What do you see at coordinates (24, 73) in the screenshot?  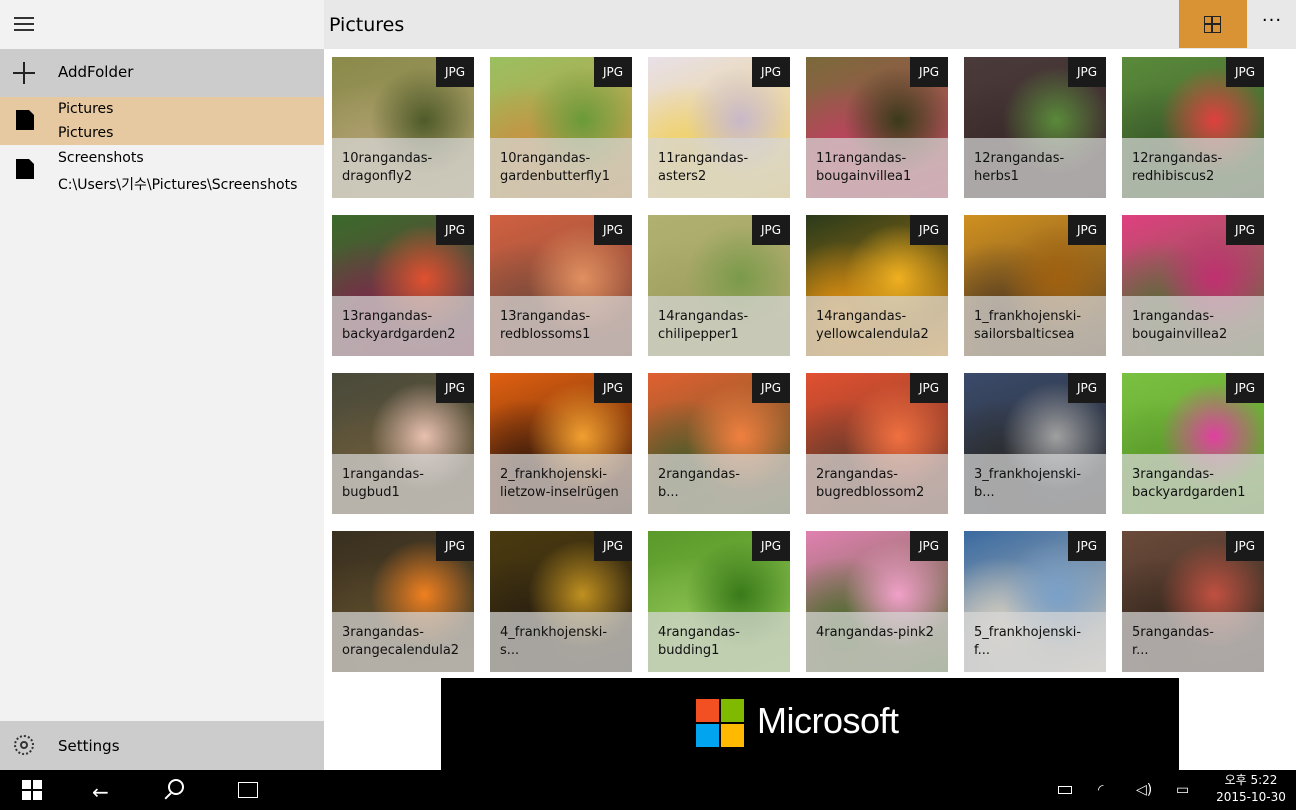 I see `plus-icon` at bounding box center [24, 73].